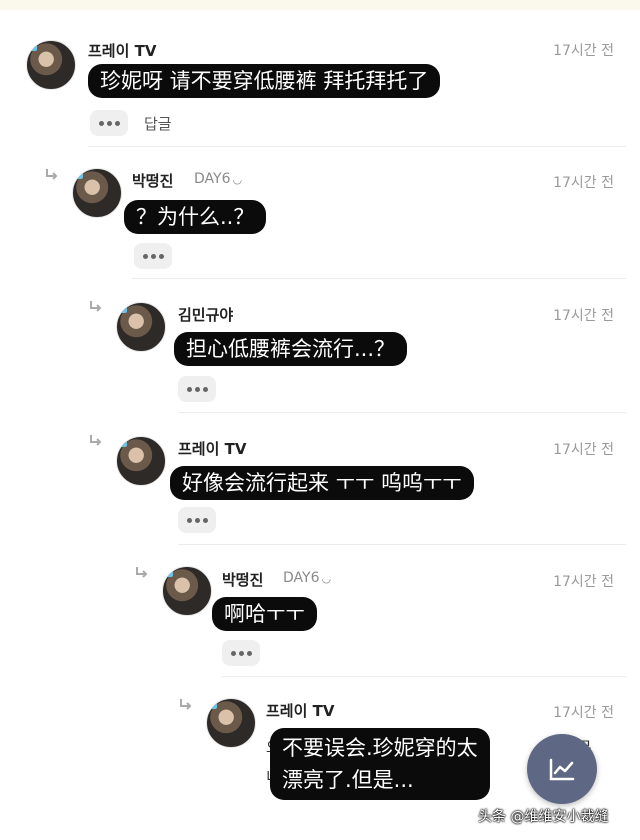 This screenshot has width=640, height=840. I want to click on floating-chart-button, so click(562, 769).